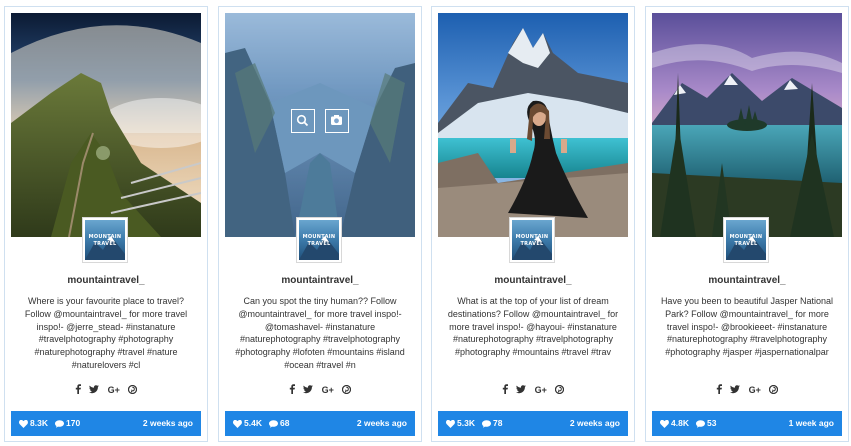 Image resolution: width=851 pixels, height=446 pixels. Describe the element at coordinates (33, 423) in the screenshot. I see `like-count: 8.3K` at that location.